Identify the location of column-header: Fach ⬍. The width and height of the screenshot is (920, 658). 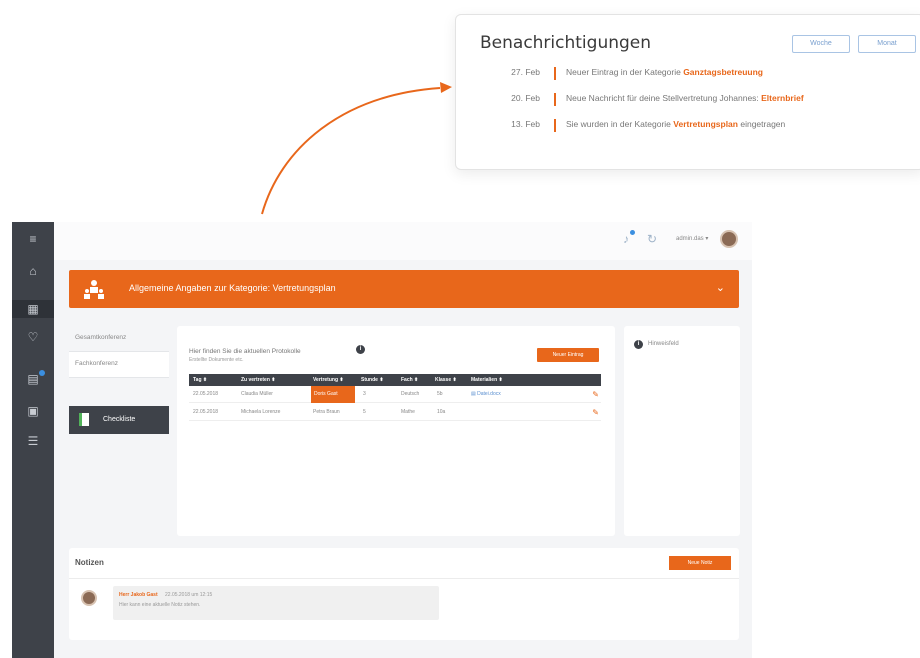
(409, 380).